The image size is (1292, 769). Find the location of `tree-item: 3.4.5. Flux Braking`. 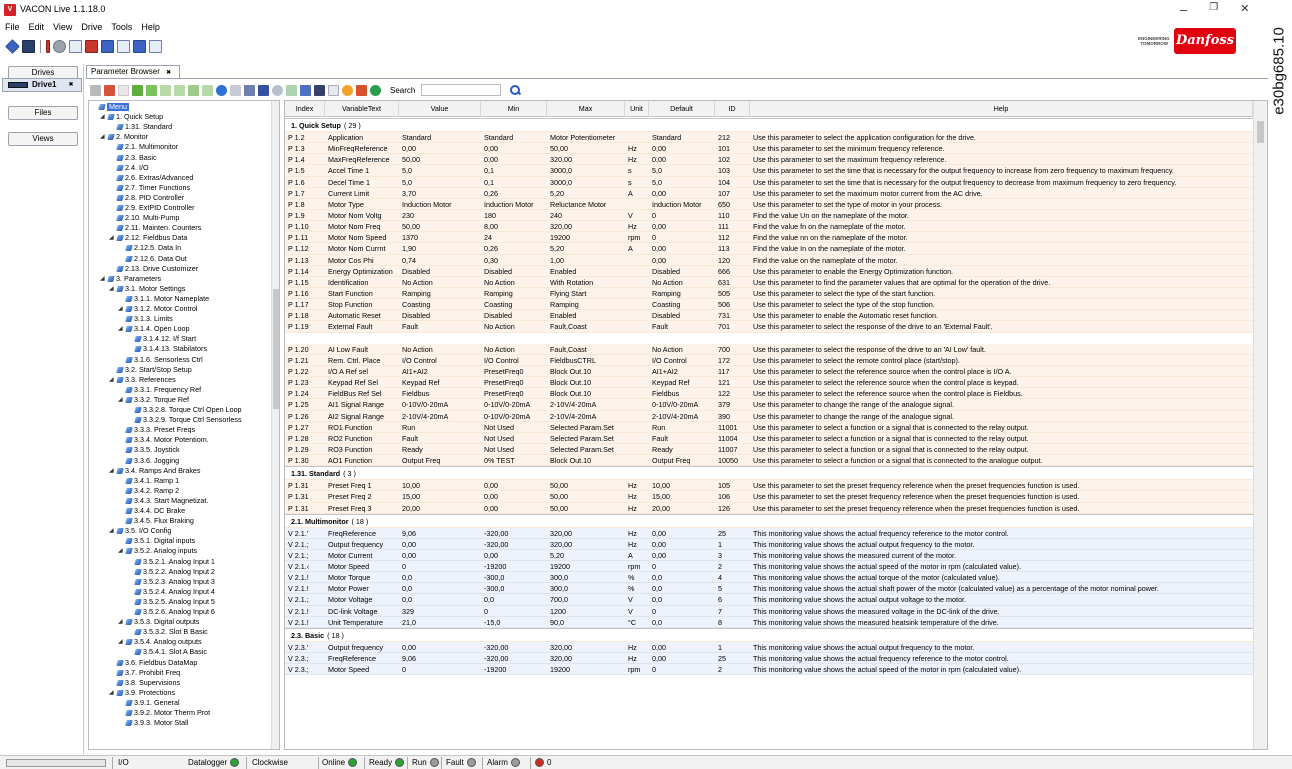

tree-item: 3.4.5. Flux Braking is located at coordinates (156, 521).